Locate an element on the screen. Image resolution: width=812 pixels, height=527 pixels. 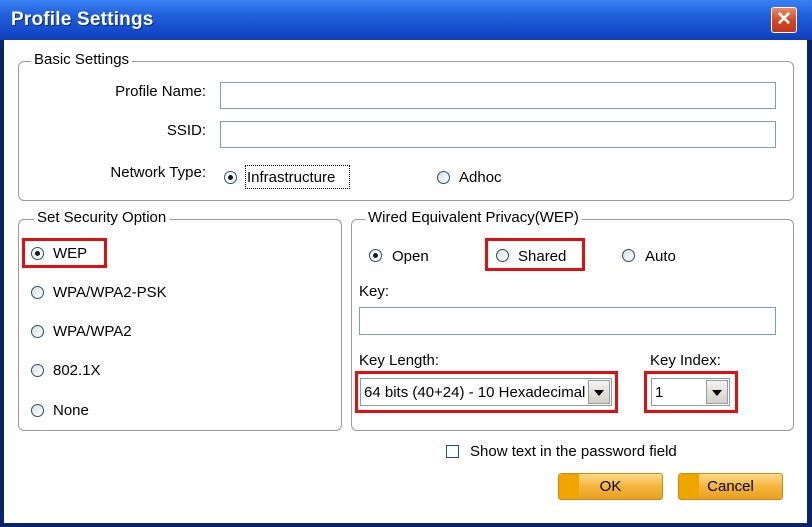
8021x-label: 802.1X is located at coordinates (77, 370).